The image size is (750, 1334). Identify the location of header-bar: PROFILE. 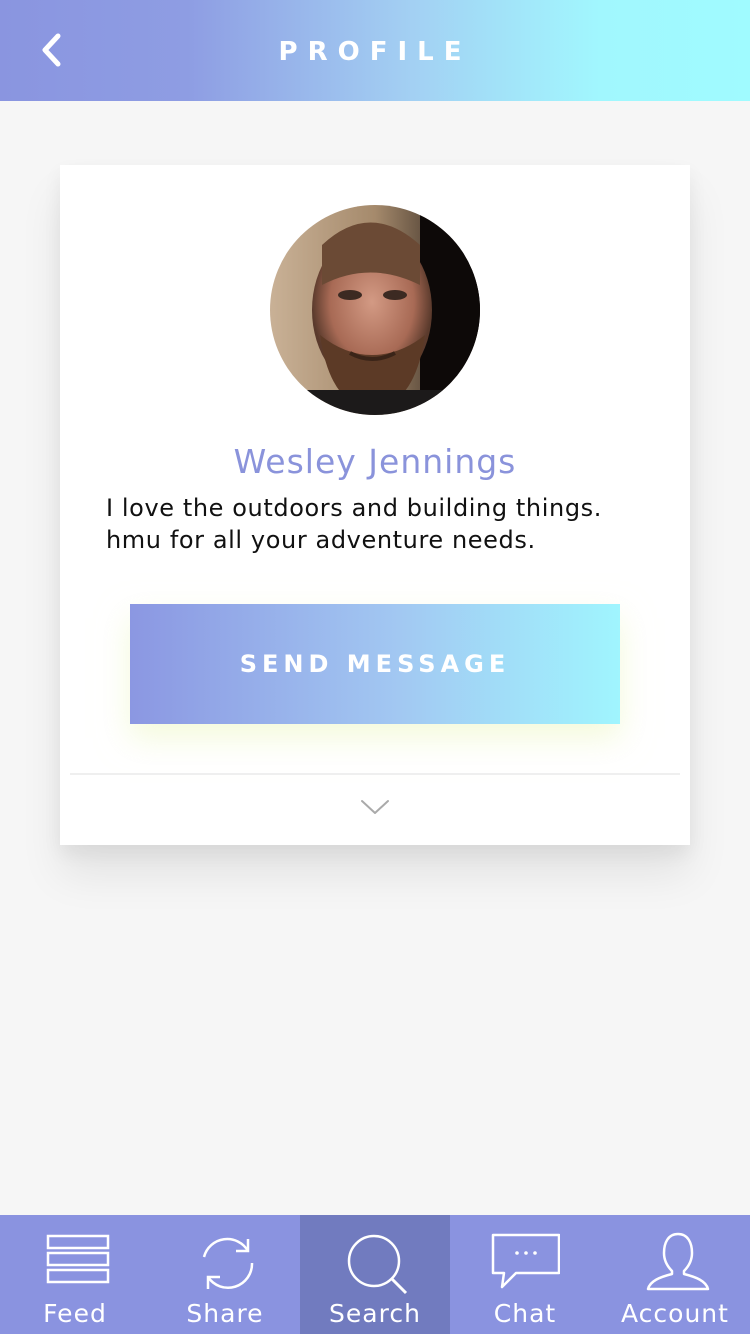
(375, 50).